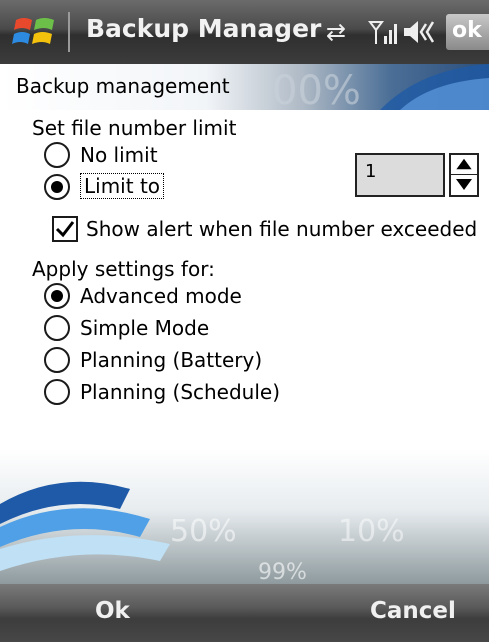 The height and width of the screenshot is (642, 489). What do you see at coordinates (464, 185) in the screenshot?
I see `spin-down-icon` at bounding box center [464, 185].